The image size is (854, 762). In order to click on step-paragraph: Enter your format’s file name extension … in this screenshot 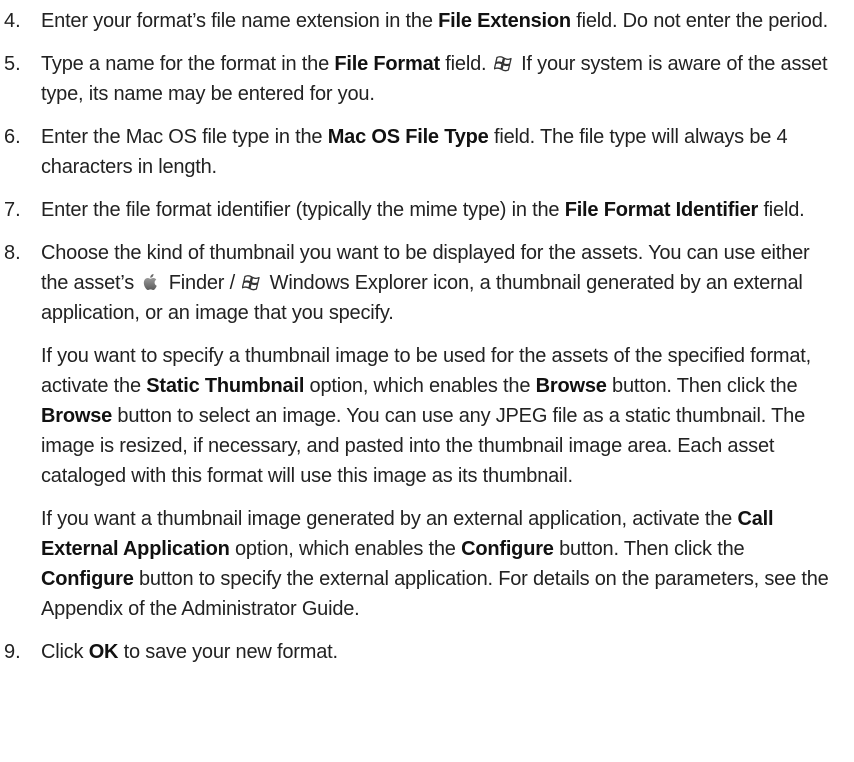, I will do `click(437, 21)`.